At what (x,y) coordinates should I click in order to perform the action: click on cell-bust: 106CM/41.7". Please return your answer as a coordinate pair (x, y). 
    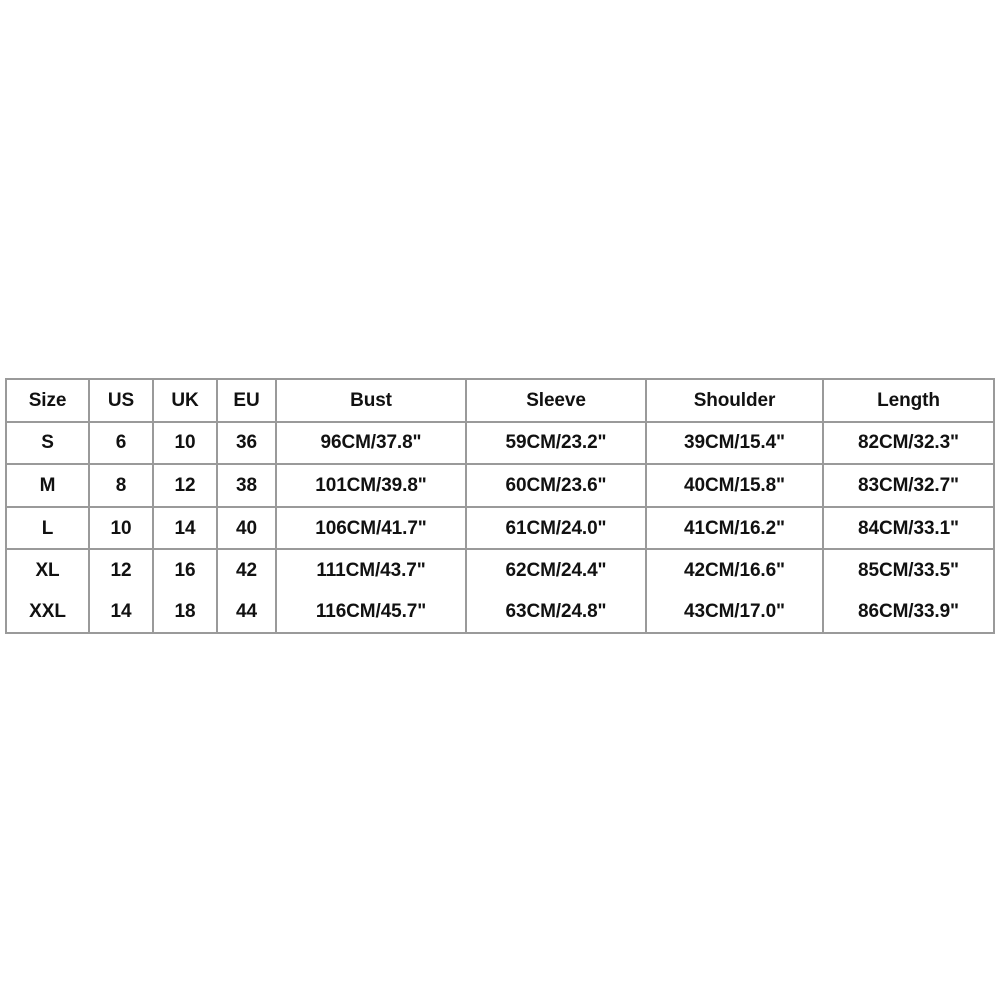
    Looking at the image, I should click on (371, 528).